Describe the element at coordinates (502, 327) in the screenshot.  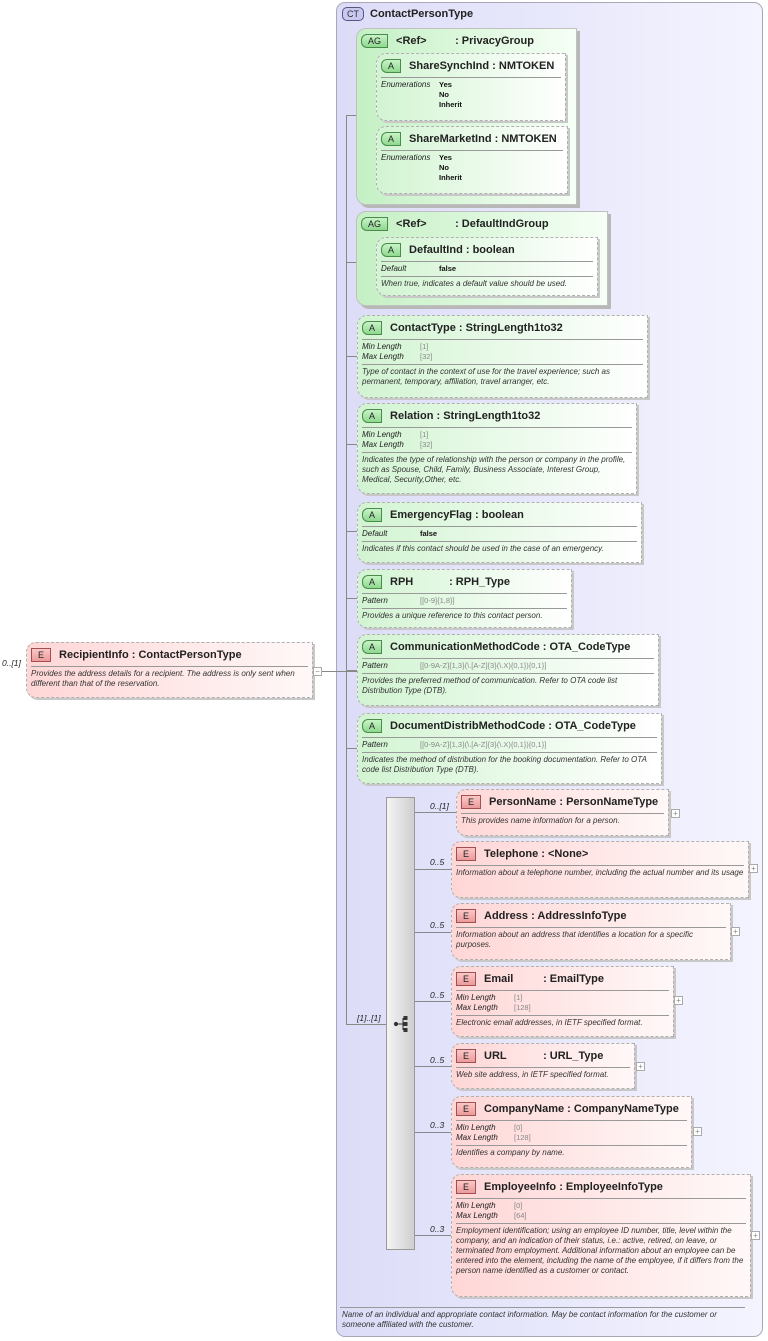
I see `box-header: A ContactType : StringLength1to32` at that location.